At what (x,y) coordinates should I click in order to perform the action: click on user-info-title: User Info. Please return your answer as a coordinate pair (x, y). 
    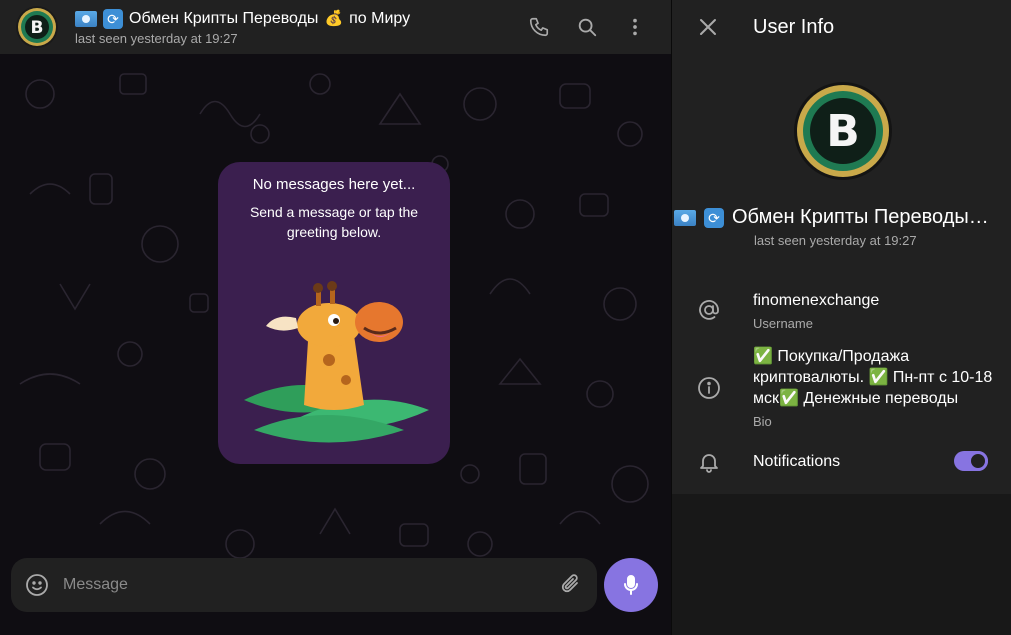
    Looking at the image, I should click on (794, 26).